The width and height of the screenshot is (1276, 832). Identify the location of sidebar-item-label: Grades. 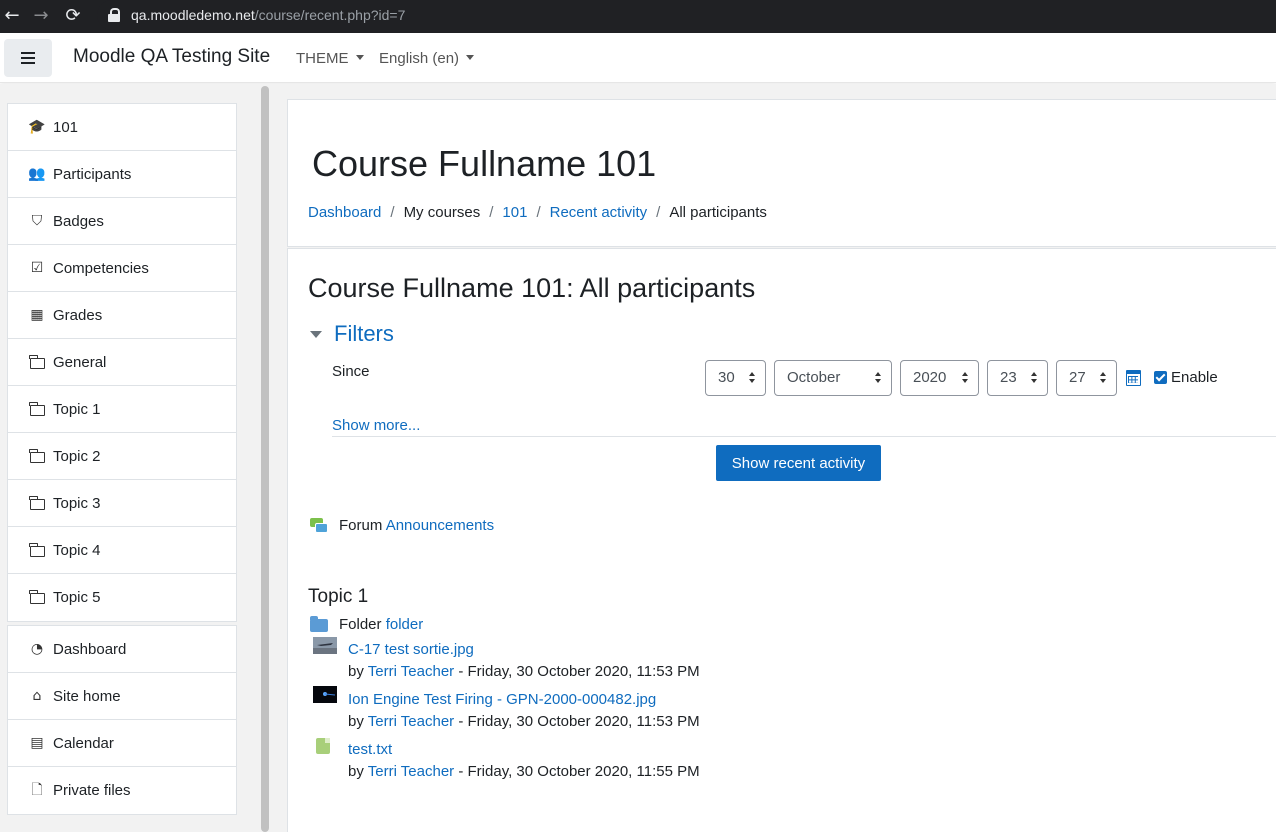
(78, 315).